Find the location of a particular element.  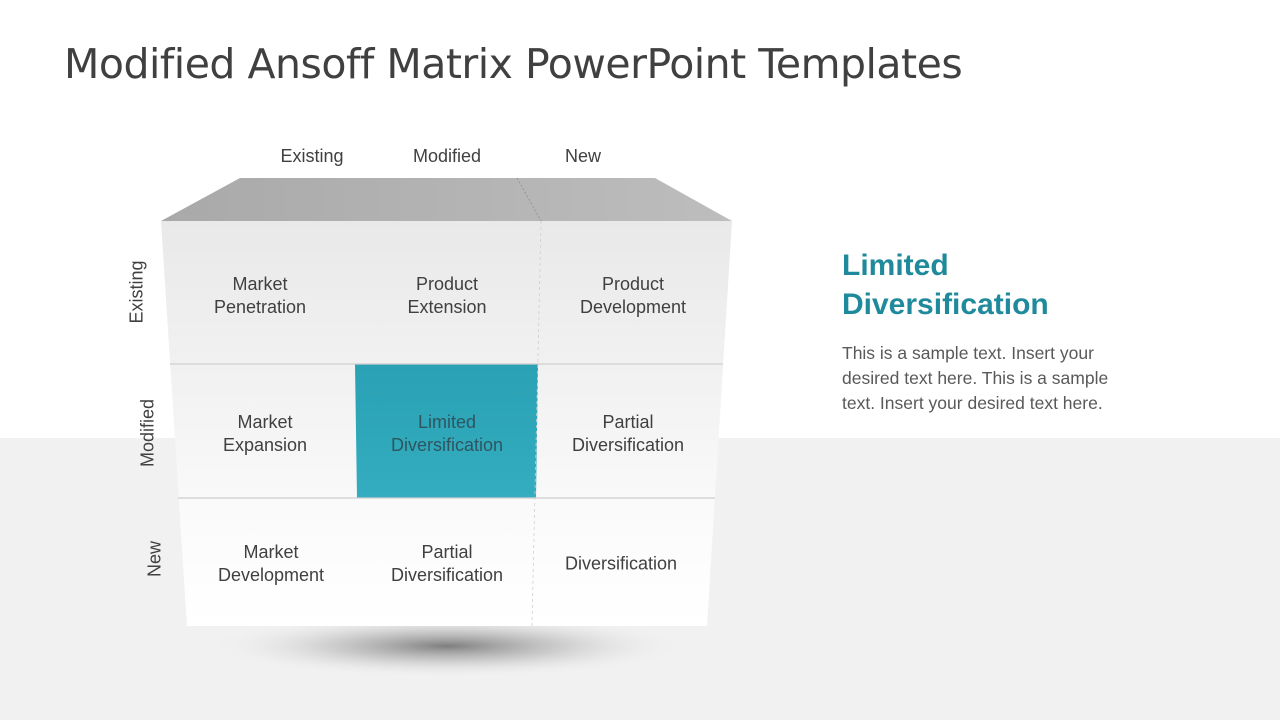

cell-market-development: Market Development is located at coordinates (271, 563).